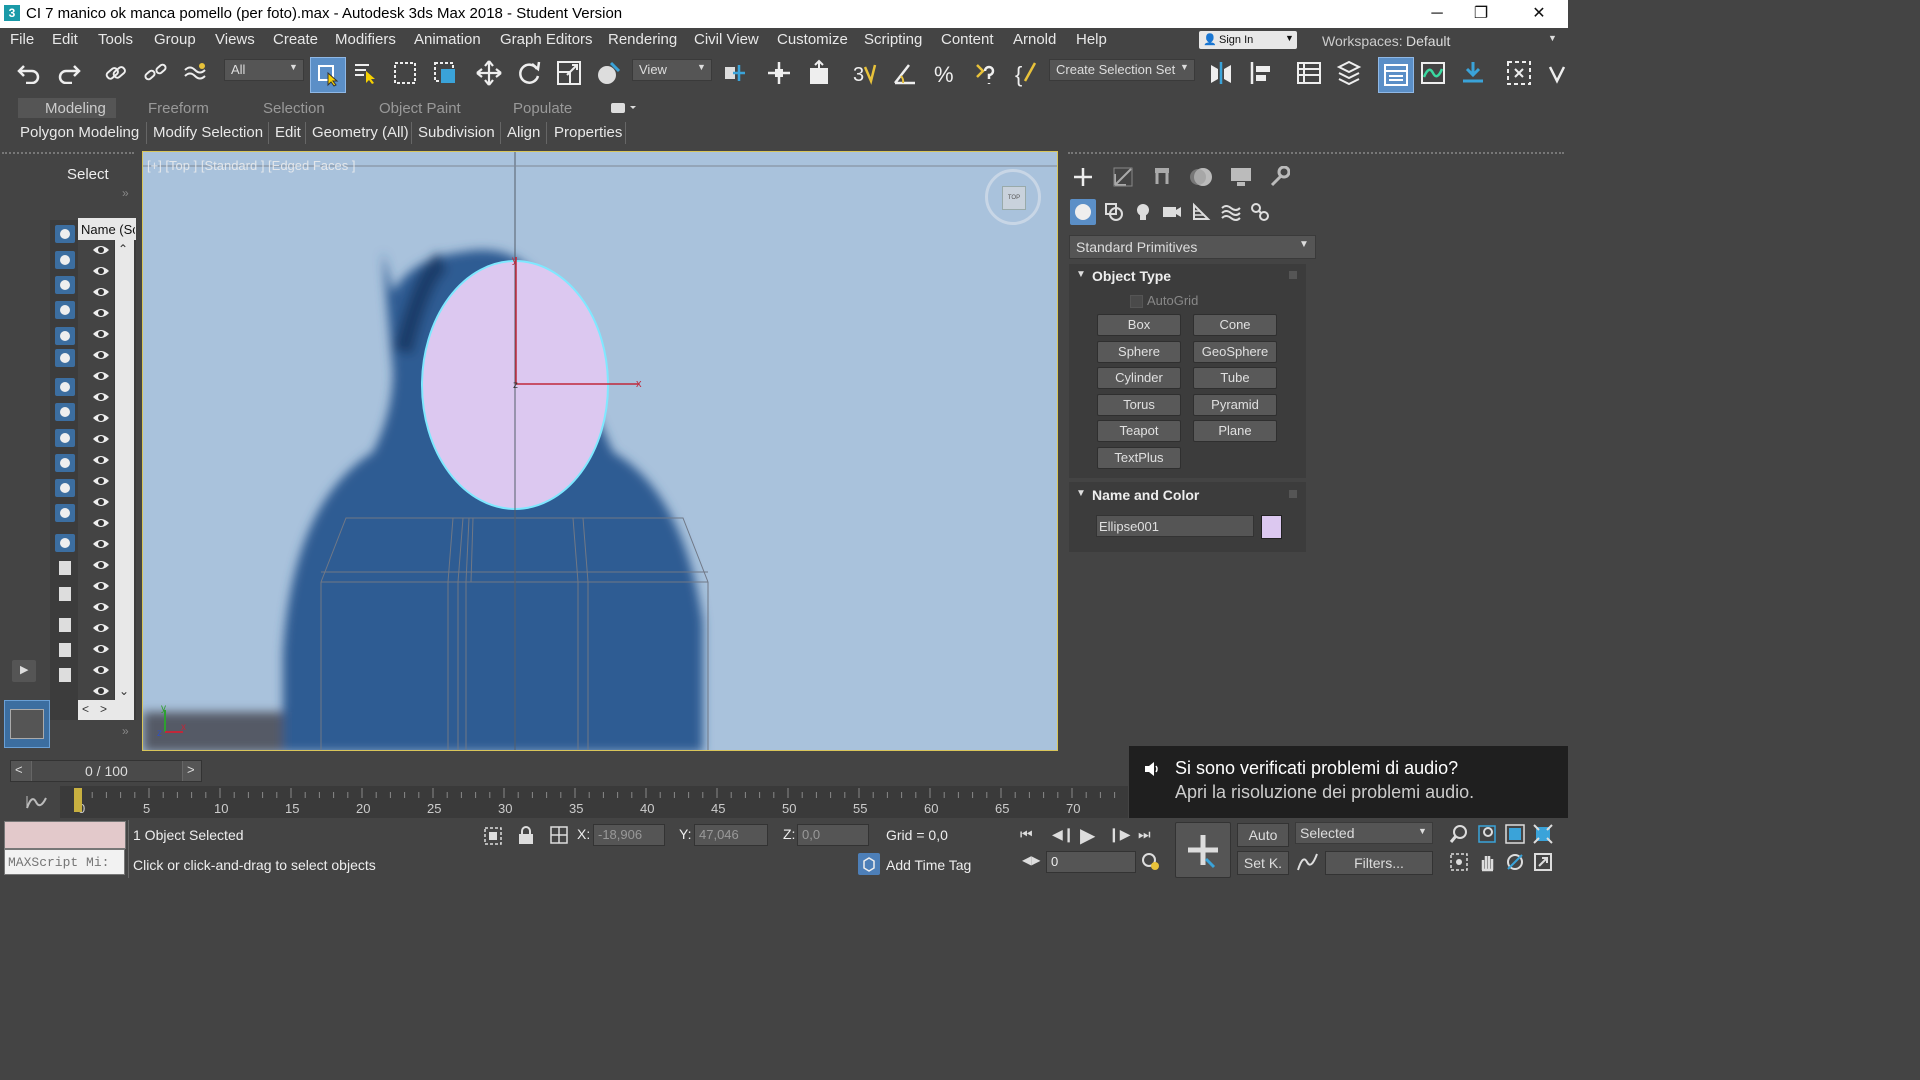 This screenshot has width=1920, height=1080. I want to click on previous-frame-icon: ◀❙, so click(1063, 835).